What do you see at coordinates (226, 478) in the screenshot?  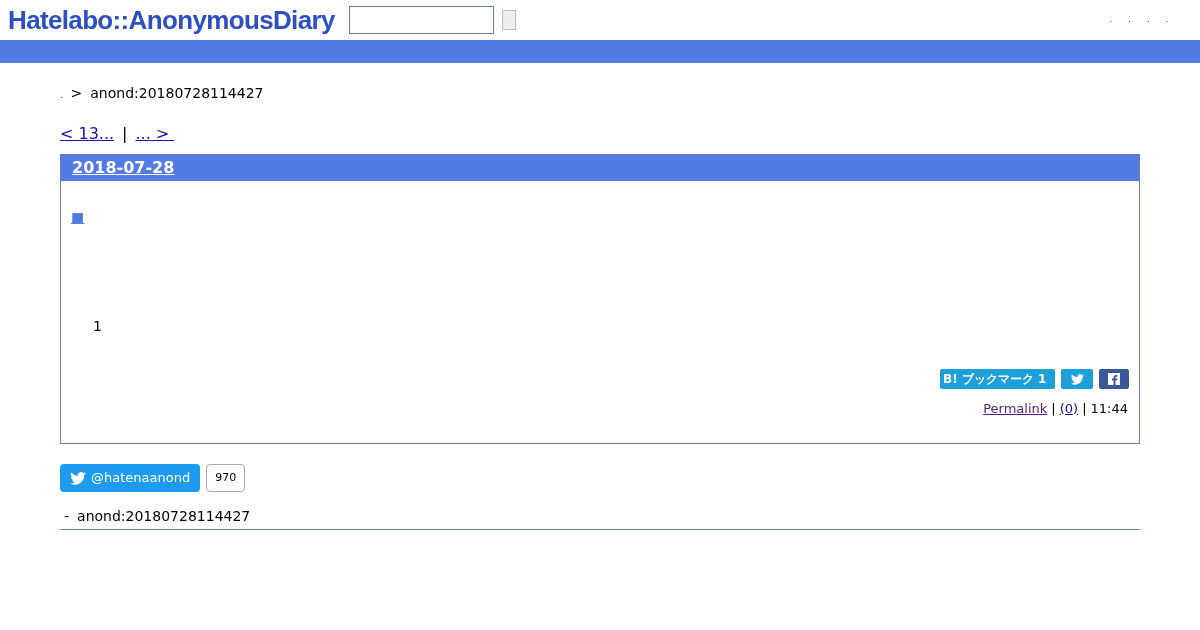 I see `follower-count: 970` at bounding box center [226, 478].